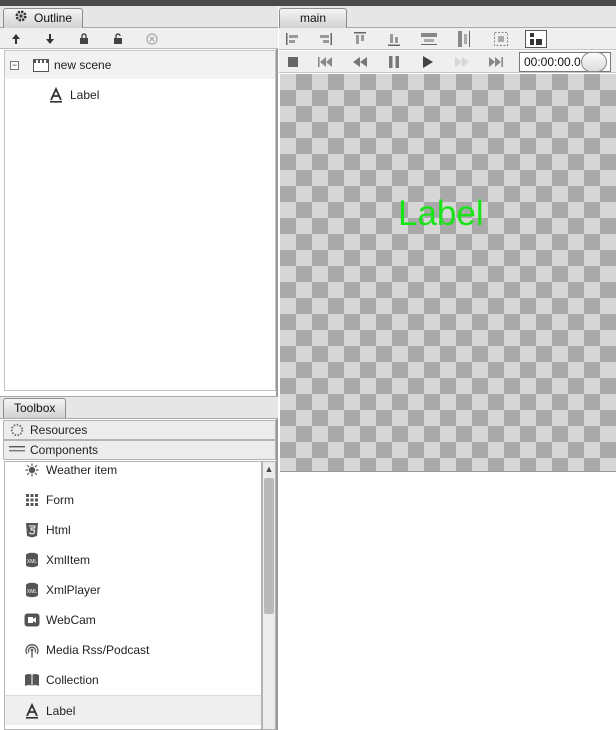 This screenshot has height=730, width=616. I want to click on list-item-label: Label, so click(61, 710).